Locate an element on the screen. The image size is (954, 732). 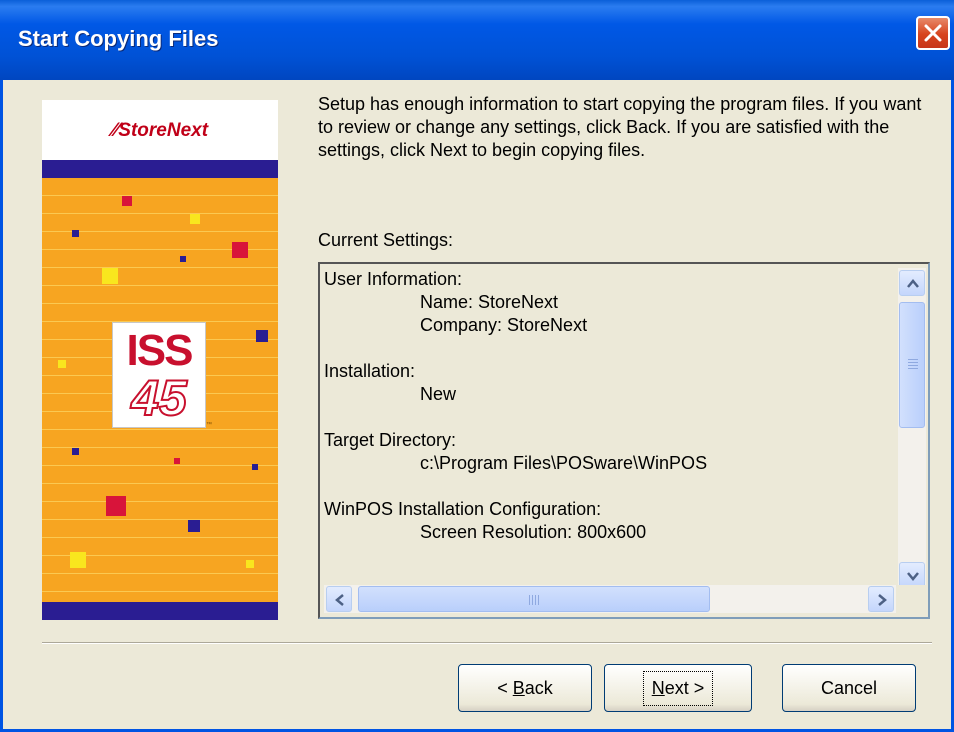
product-name: ISS is located at coordinates (160, 350).